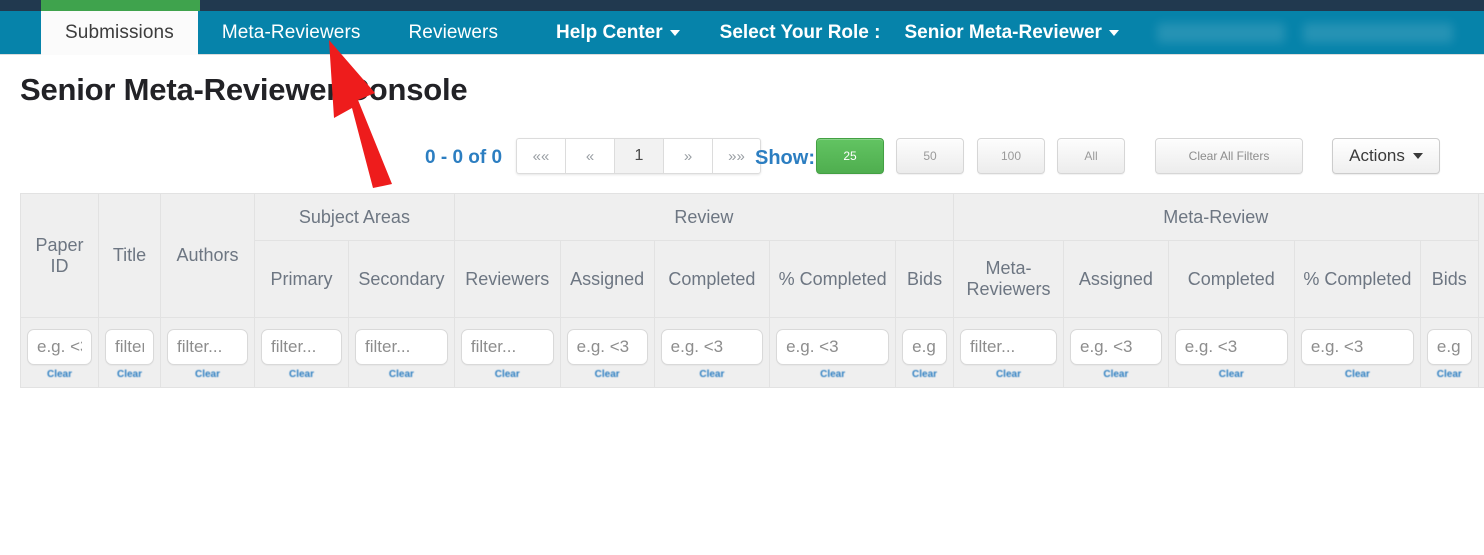  I want to click on page-size-100: 100, so click(1011, 156).